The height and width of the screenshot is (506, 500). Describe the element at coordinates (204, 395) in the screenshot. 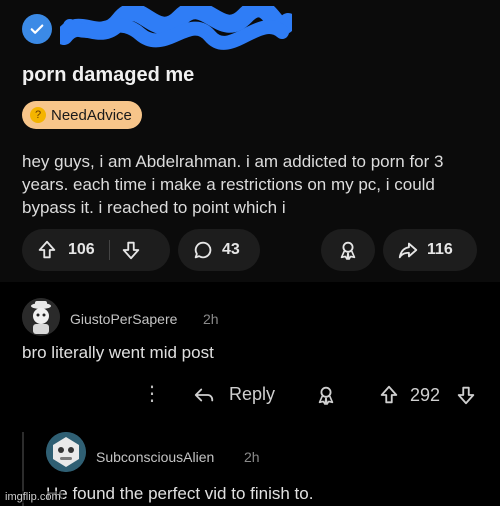

I see `reply-icon` at that location.